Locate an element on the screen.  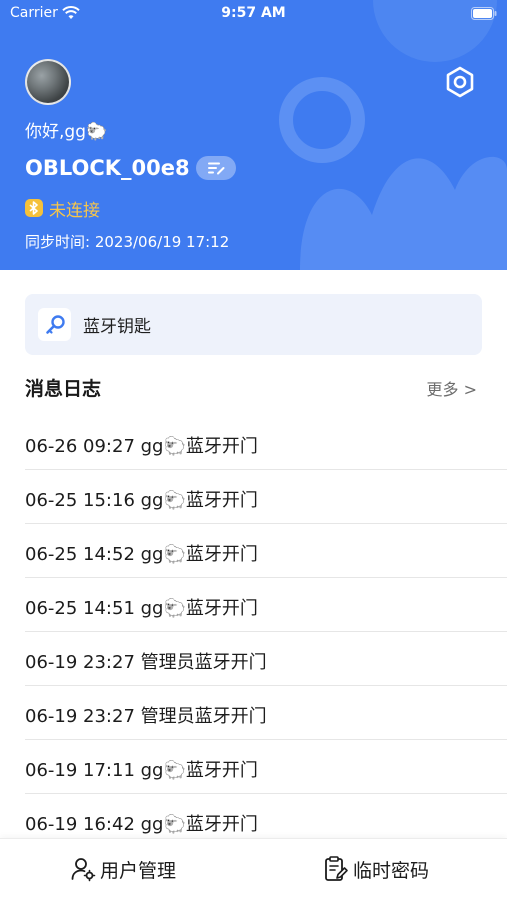
device-name: OBLOCK_00e8 is located at coordinates (107, 168).